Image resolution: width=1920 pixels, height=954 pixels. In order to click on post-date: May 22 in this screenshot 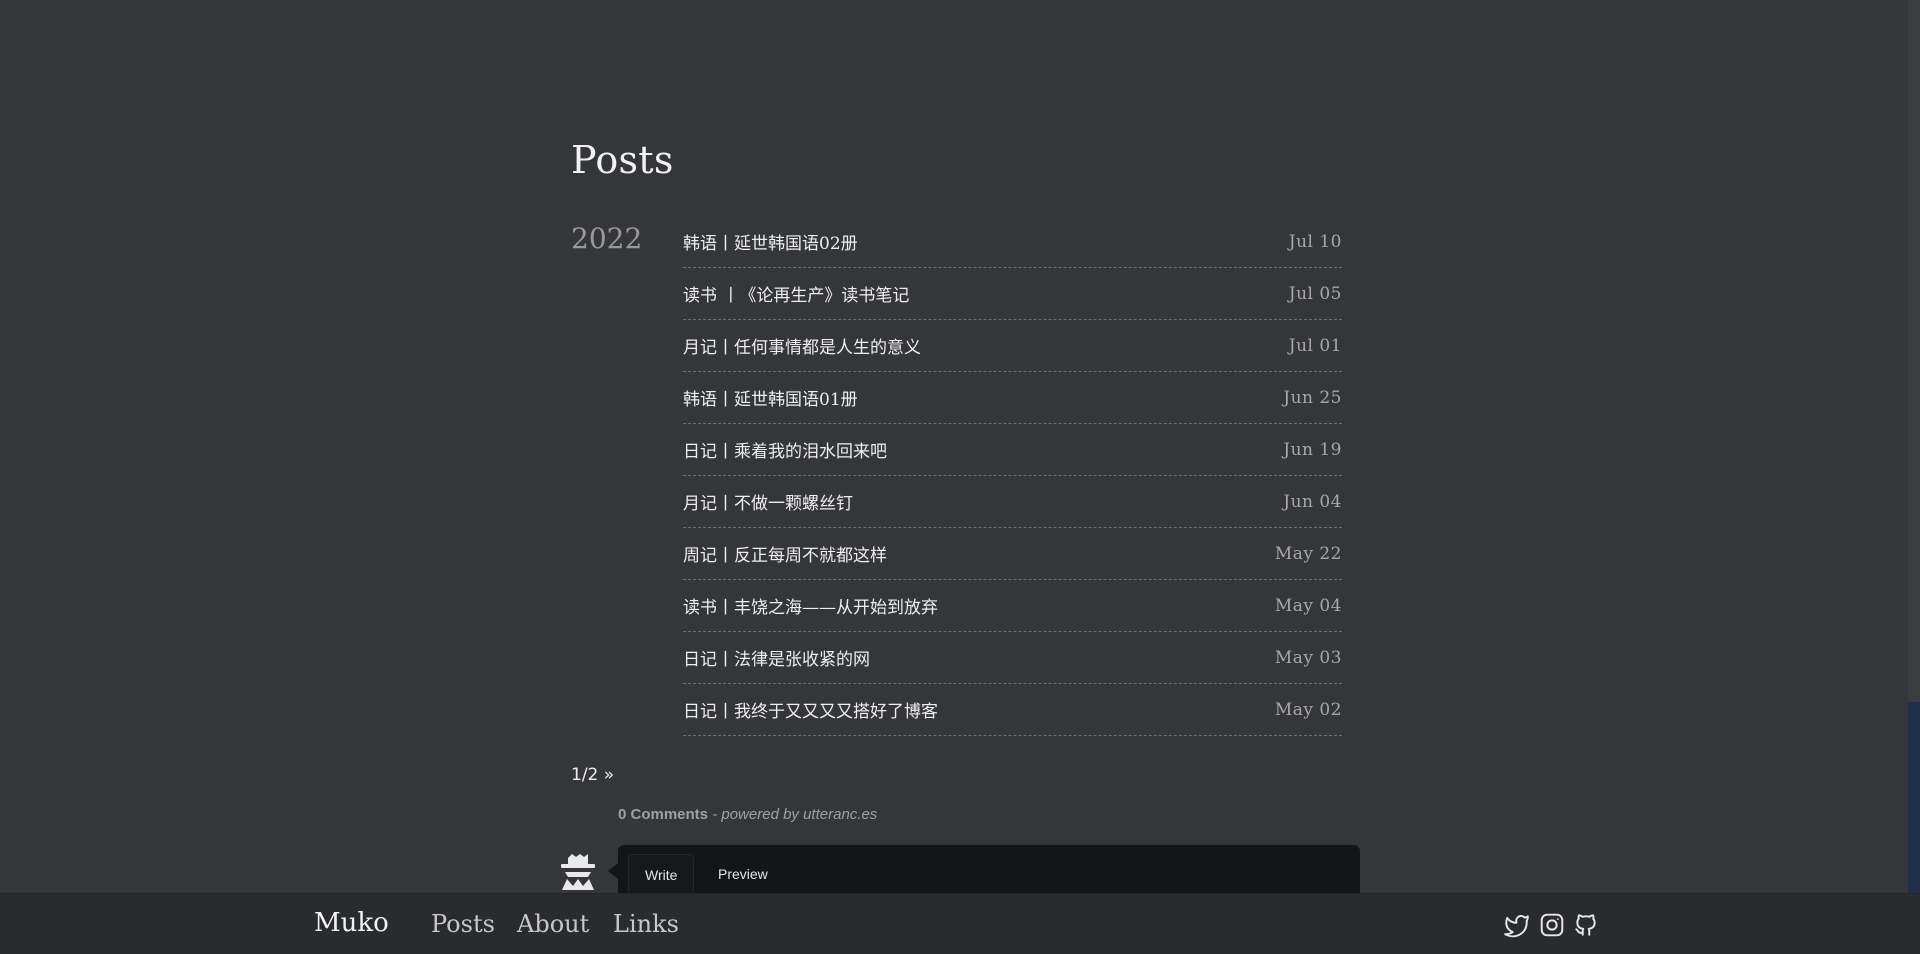, I will do `click(1308, 553)`.